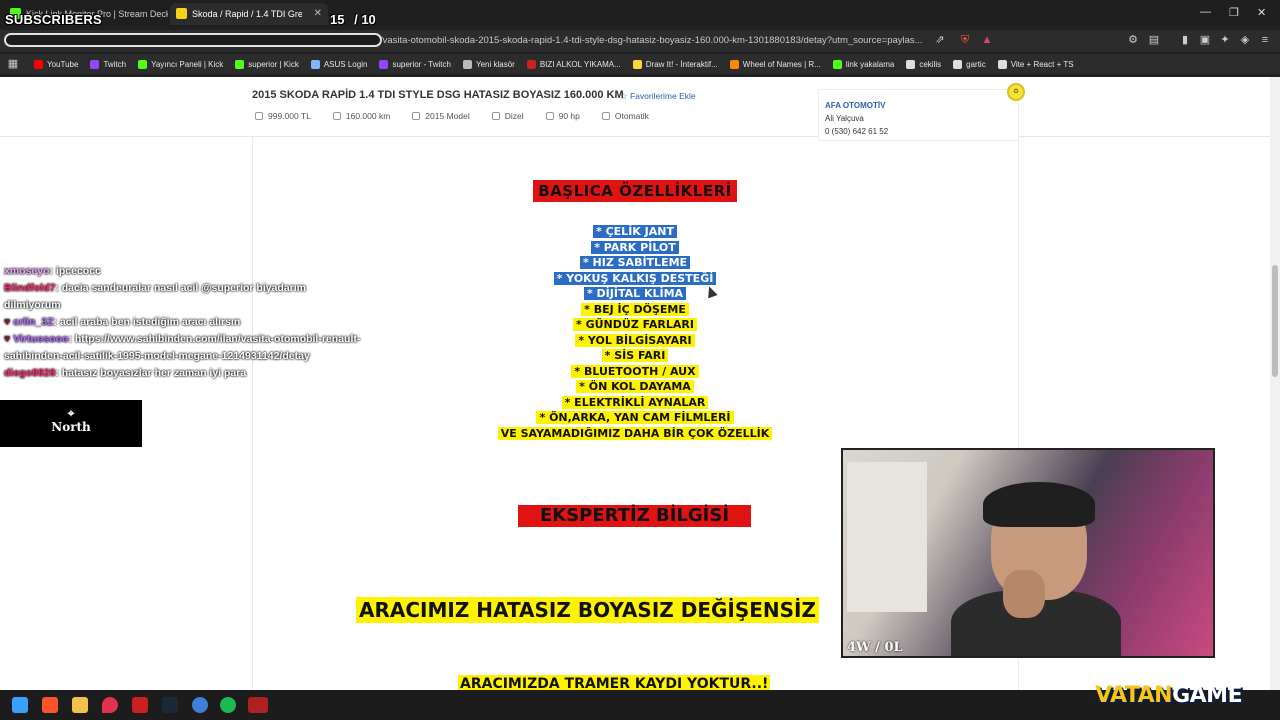 The height and width of the screenshot is (720, 1280). I want to click on chat-username: diego8828, so click(30, 373).